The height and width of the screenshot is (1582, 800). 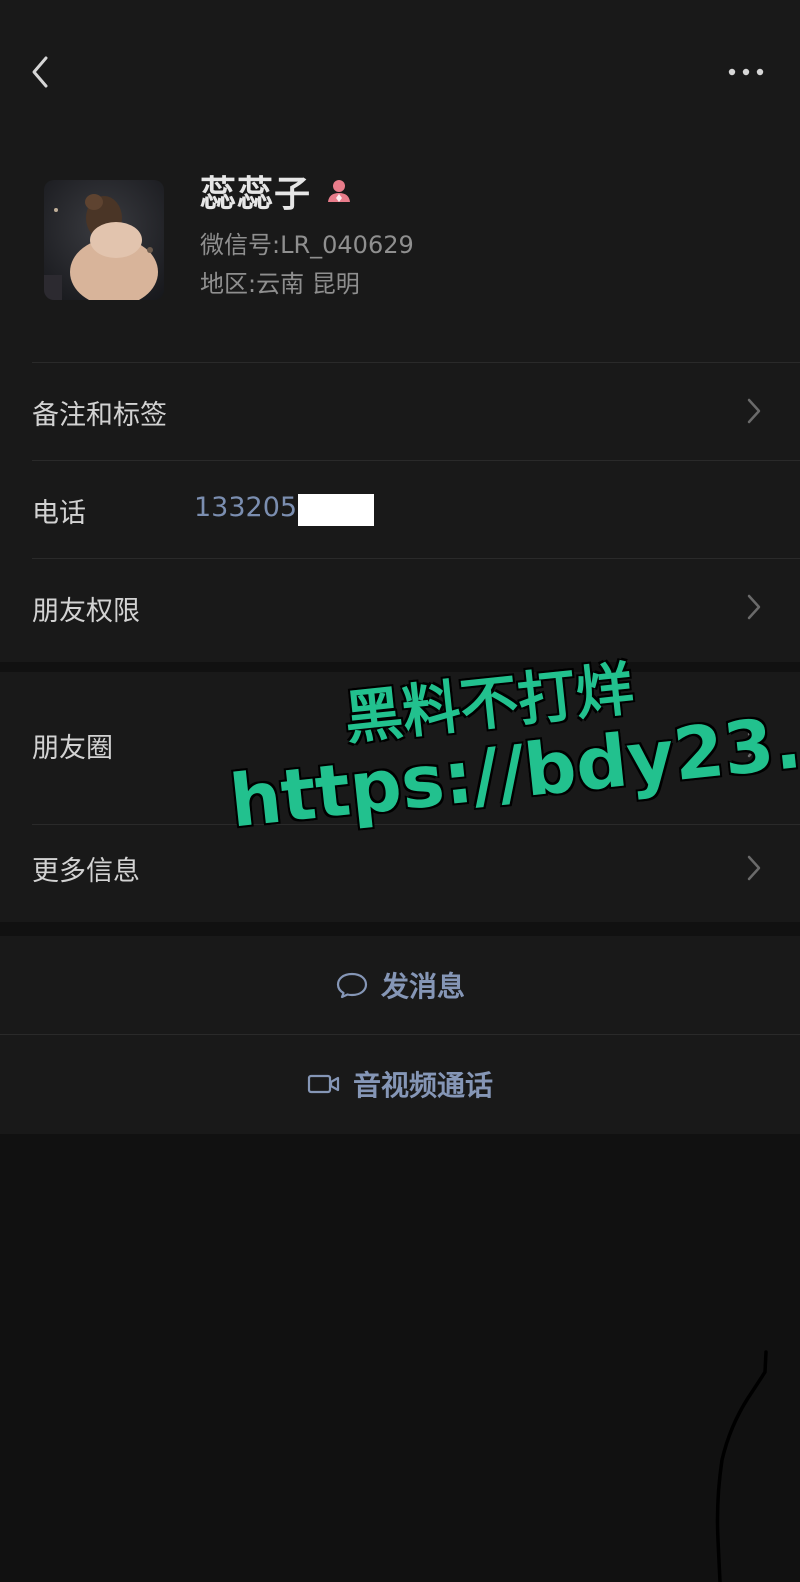 I want to click on chevron-left-icon, so click(x=42, y=72).